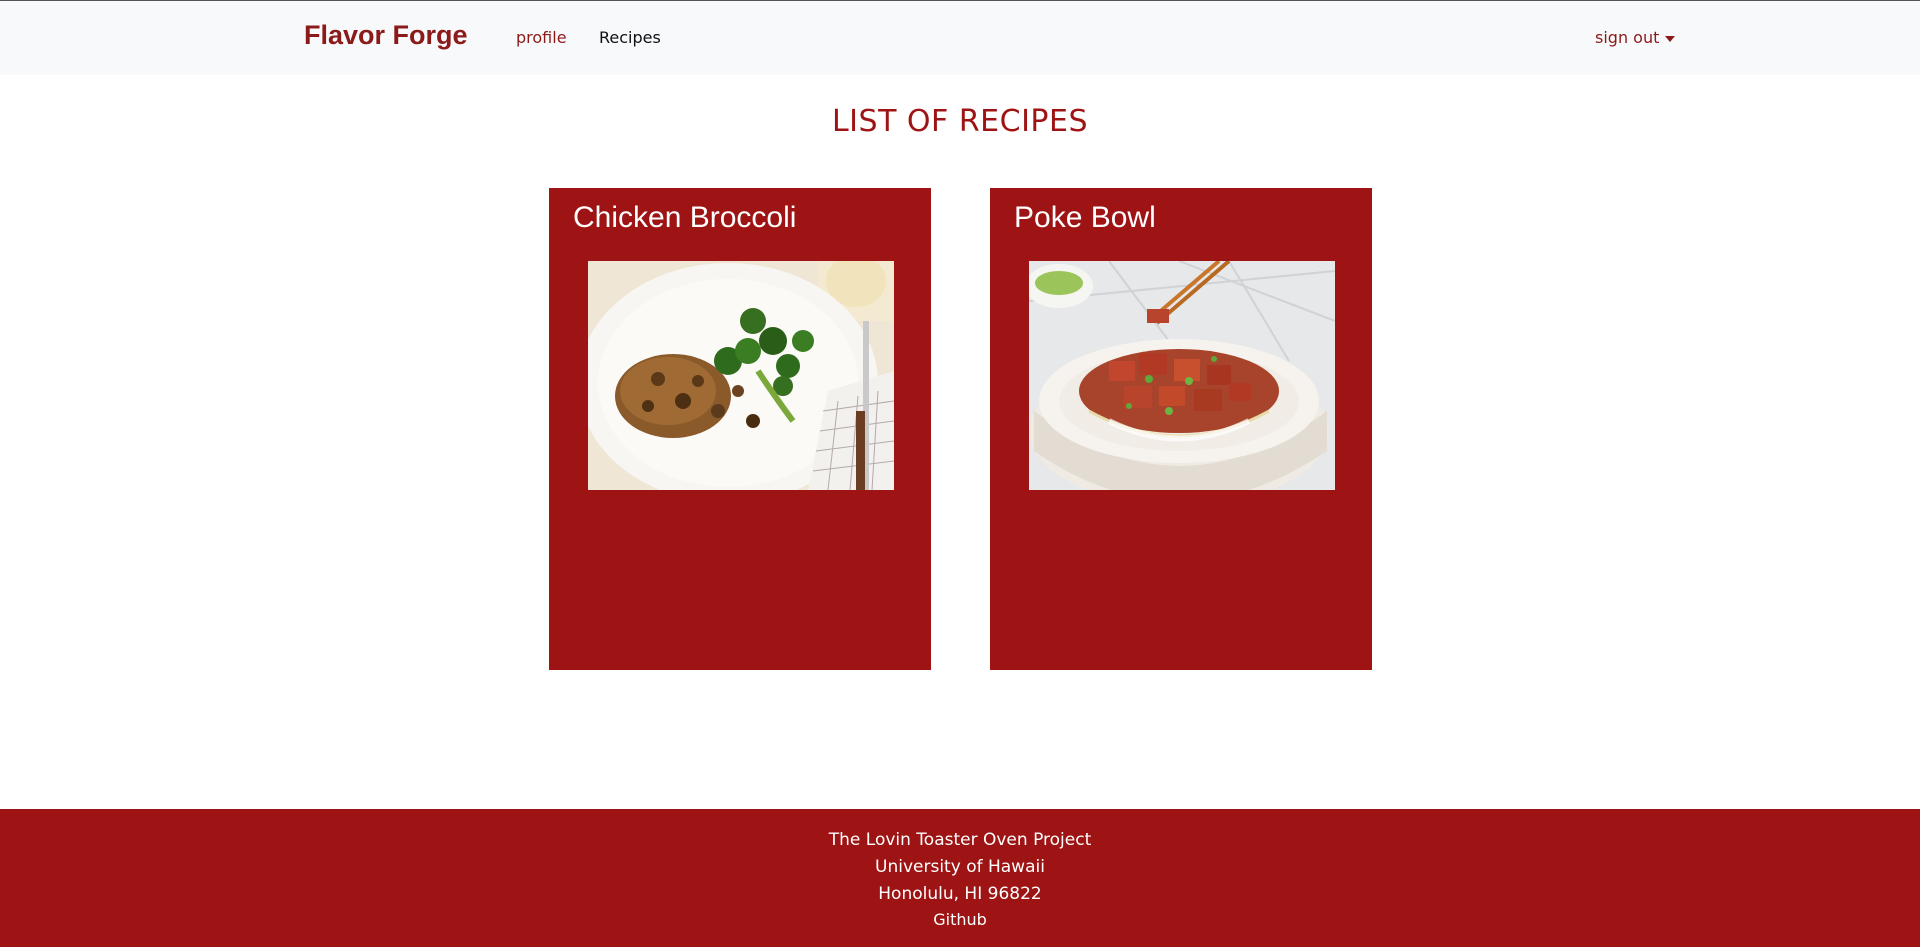 The width and height of the screenshot is (1920, 947). What do you see at coordinates (960, 37) in the screenshot?
I see `navbar: Flavor Forge profile Recipes sign out` at bounding box center [960, 37].